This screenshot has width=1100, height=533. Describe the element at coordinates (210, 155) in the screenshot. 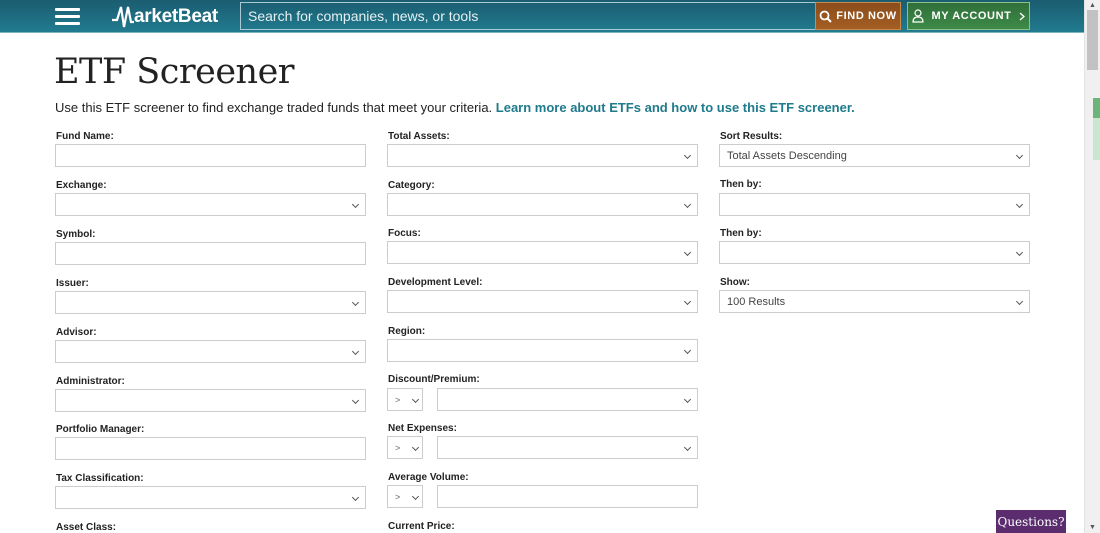

I see `fund-name-input` at that location.